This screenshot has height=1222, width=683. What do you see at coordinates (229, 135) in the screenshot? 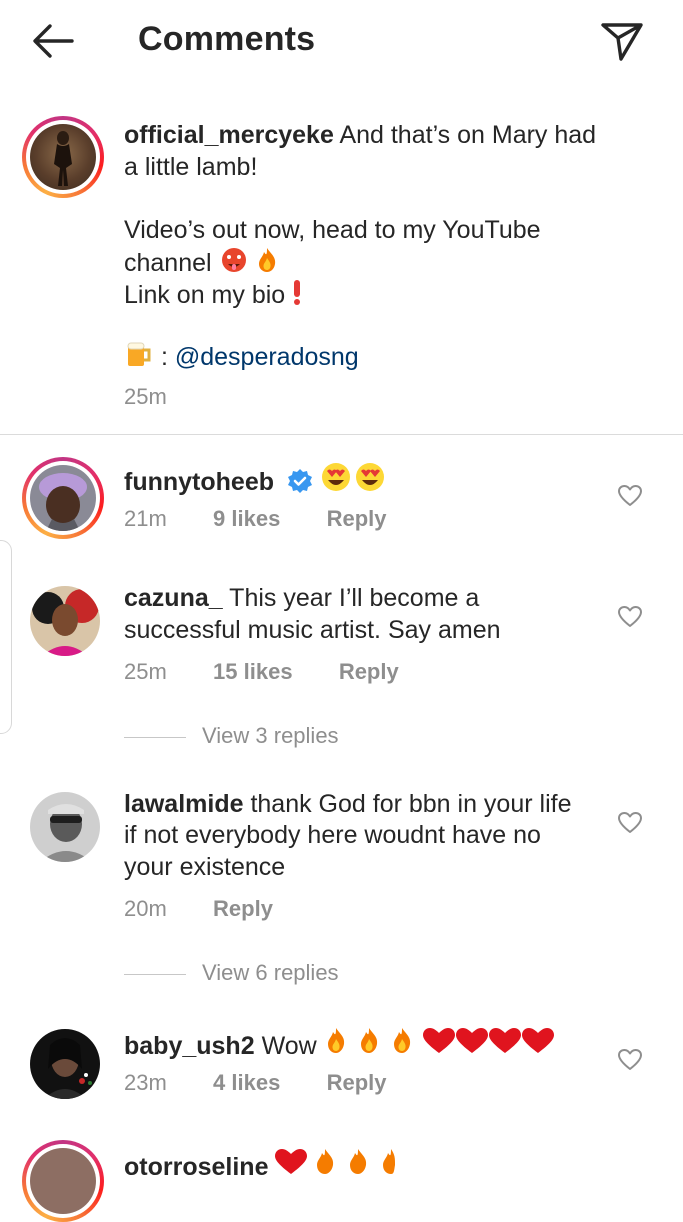
I see `caption-username: official_mercyeke` at bounding box center [229, 135].